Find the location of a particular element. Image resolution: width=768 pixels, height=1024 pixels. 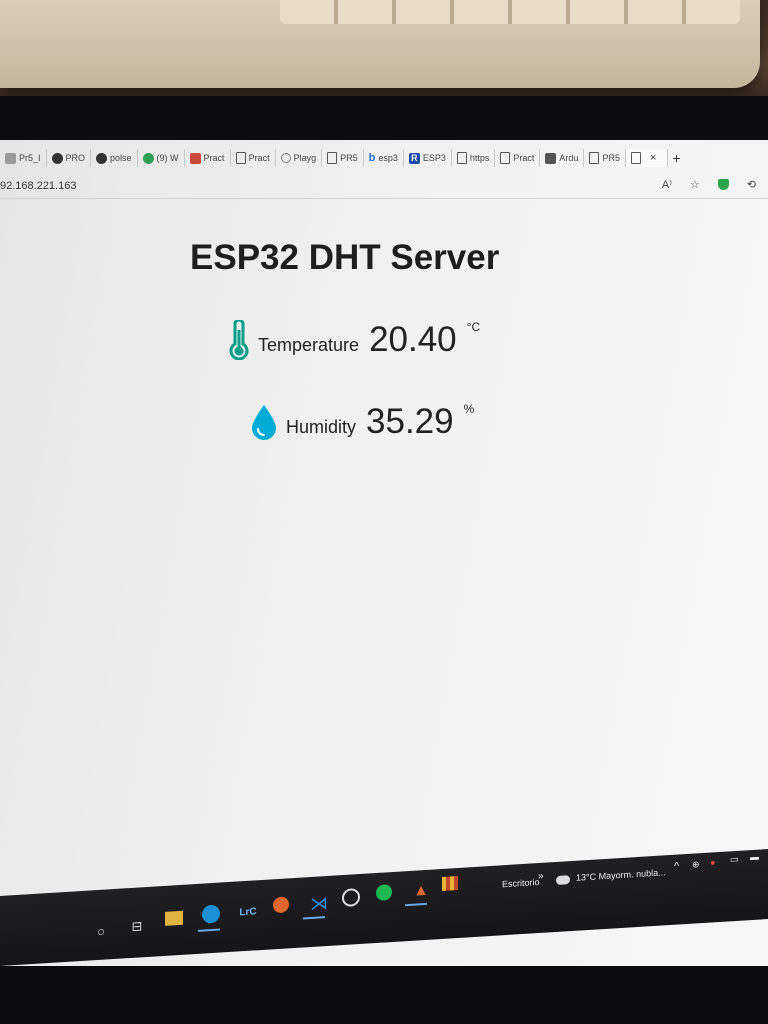

lightroom-icon: LrC is located at coordinates (248, 911).